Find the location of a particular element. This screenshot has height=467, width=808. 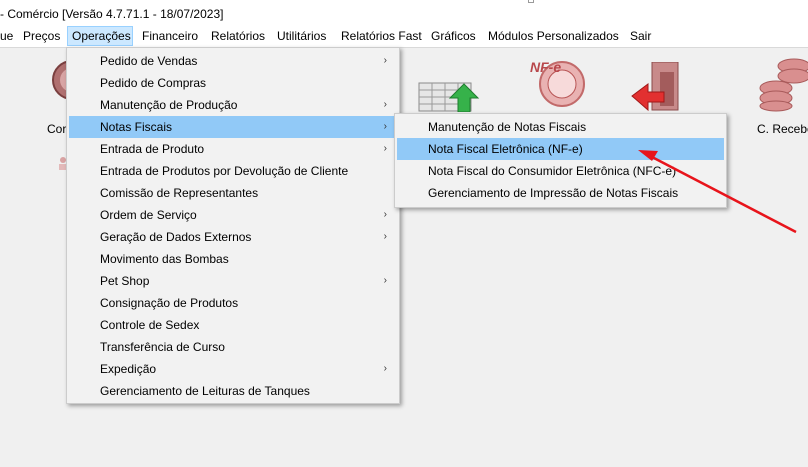

window-handle-mark is located at coordinates (531, 1).